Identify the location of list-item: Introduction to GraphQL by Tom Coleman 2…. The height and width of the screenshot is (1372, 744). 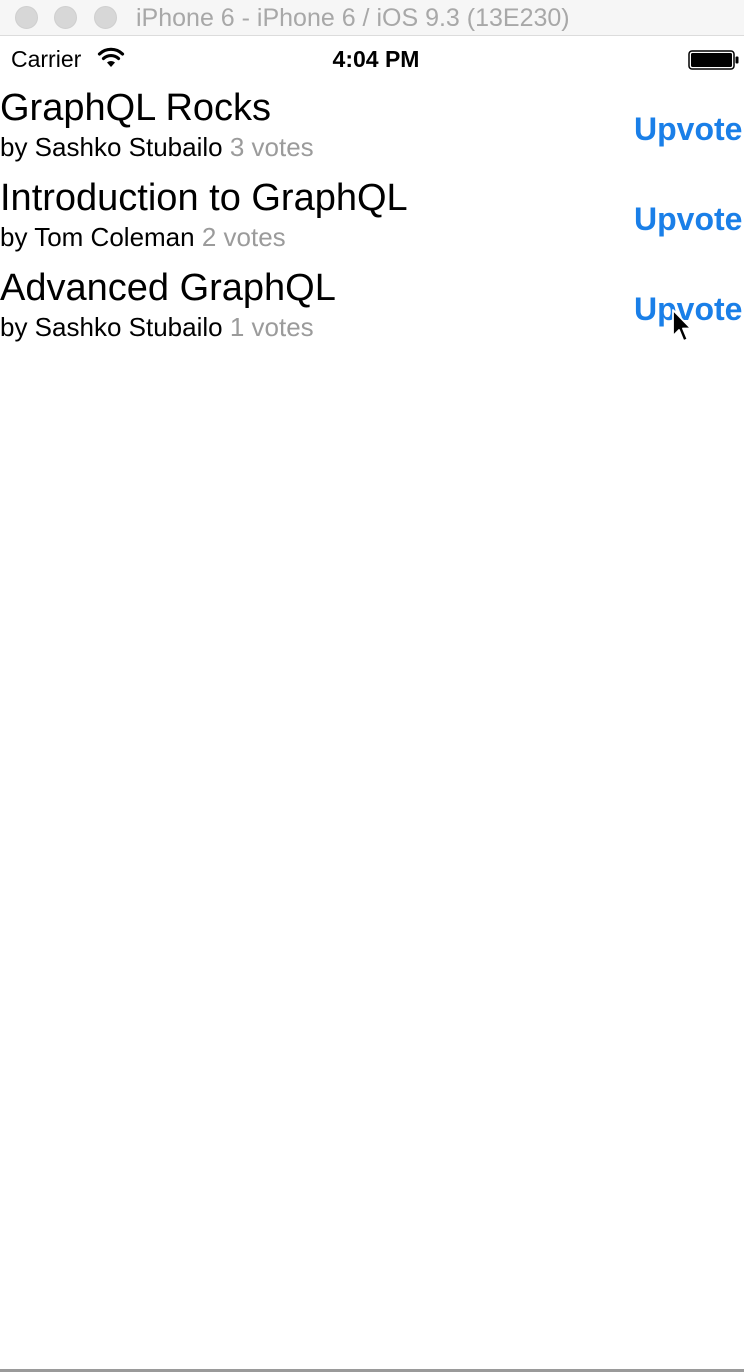
(372, 221).